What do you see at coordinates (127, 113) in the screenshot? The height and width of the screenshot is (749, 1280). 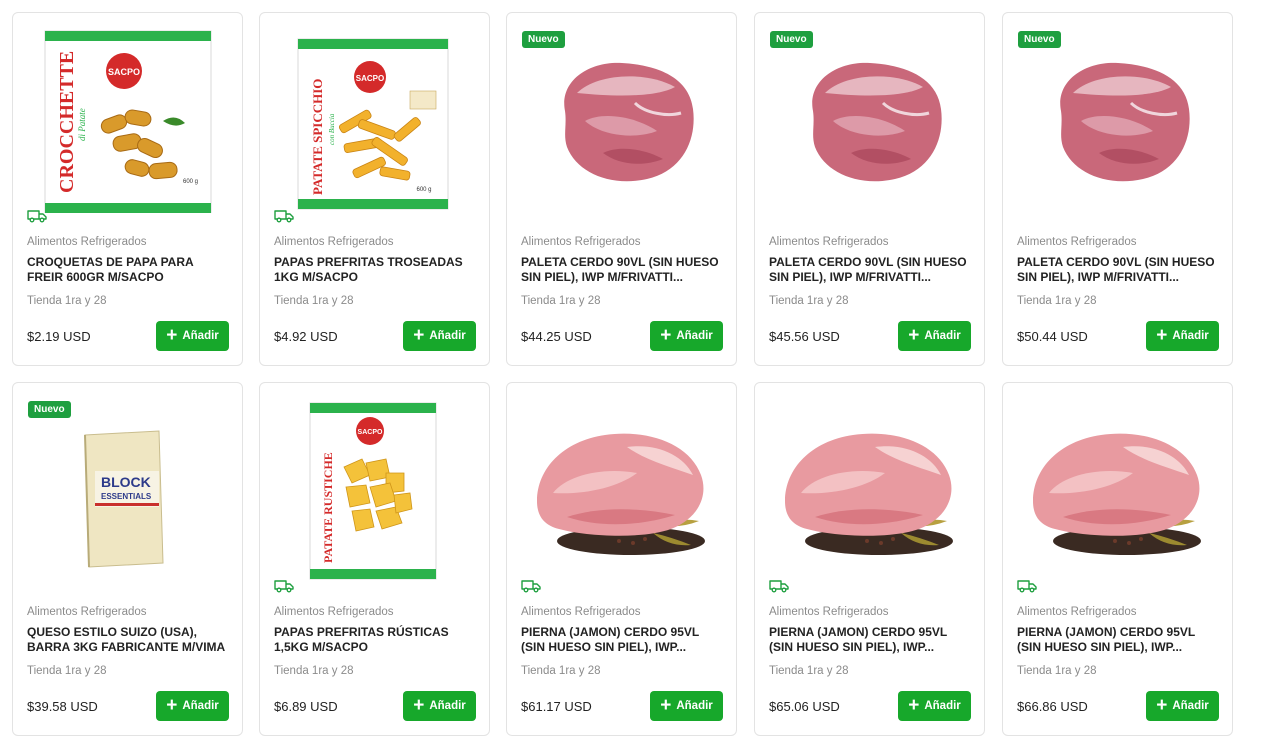 I see `product-image: SACPO CROCCHETTE di Patate 600 g` at bounding box center [127, 113].